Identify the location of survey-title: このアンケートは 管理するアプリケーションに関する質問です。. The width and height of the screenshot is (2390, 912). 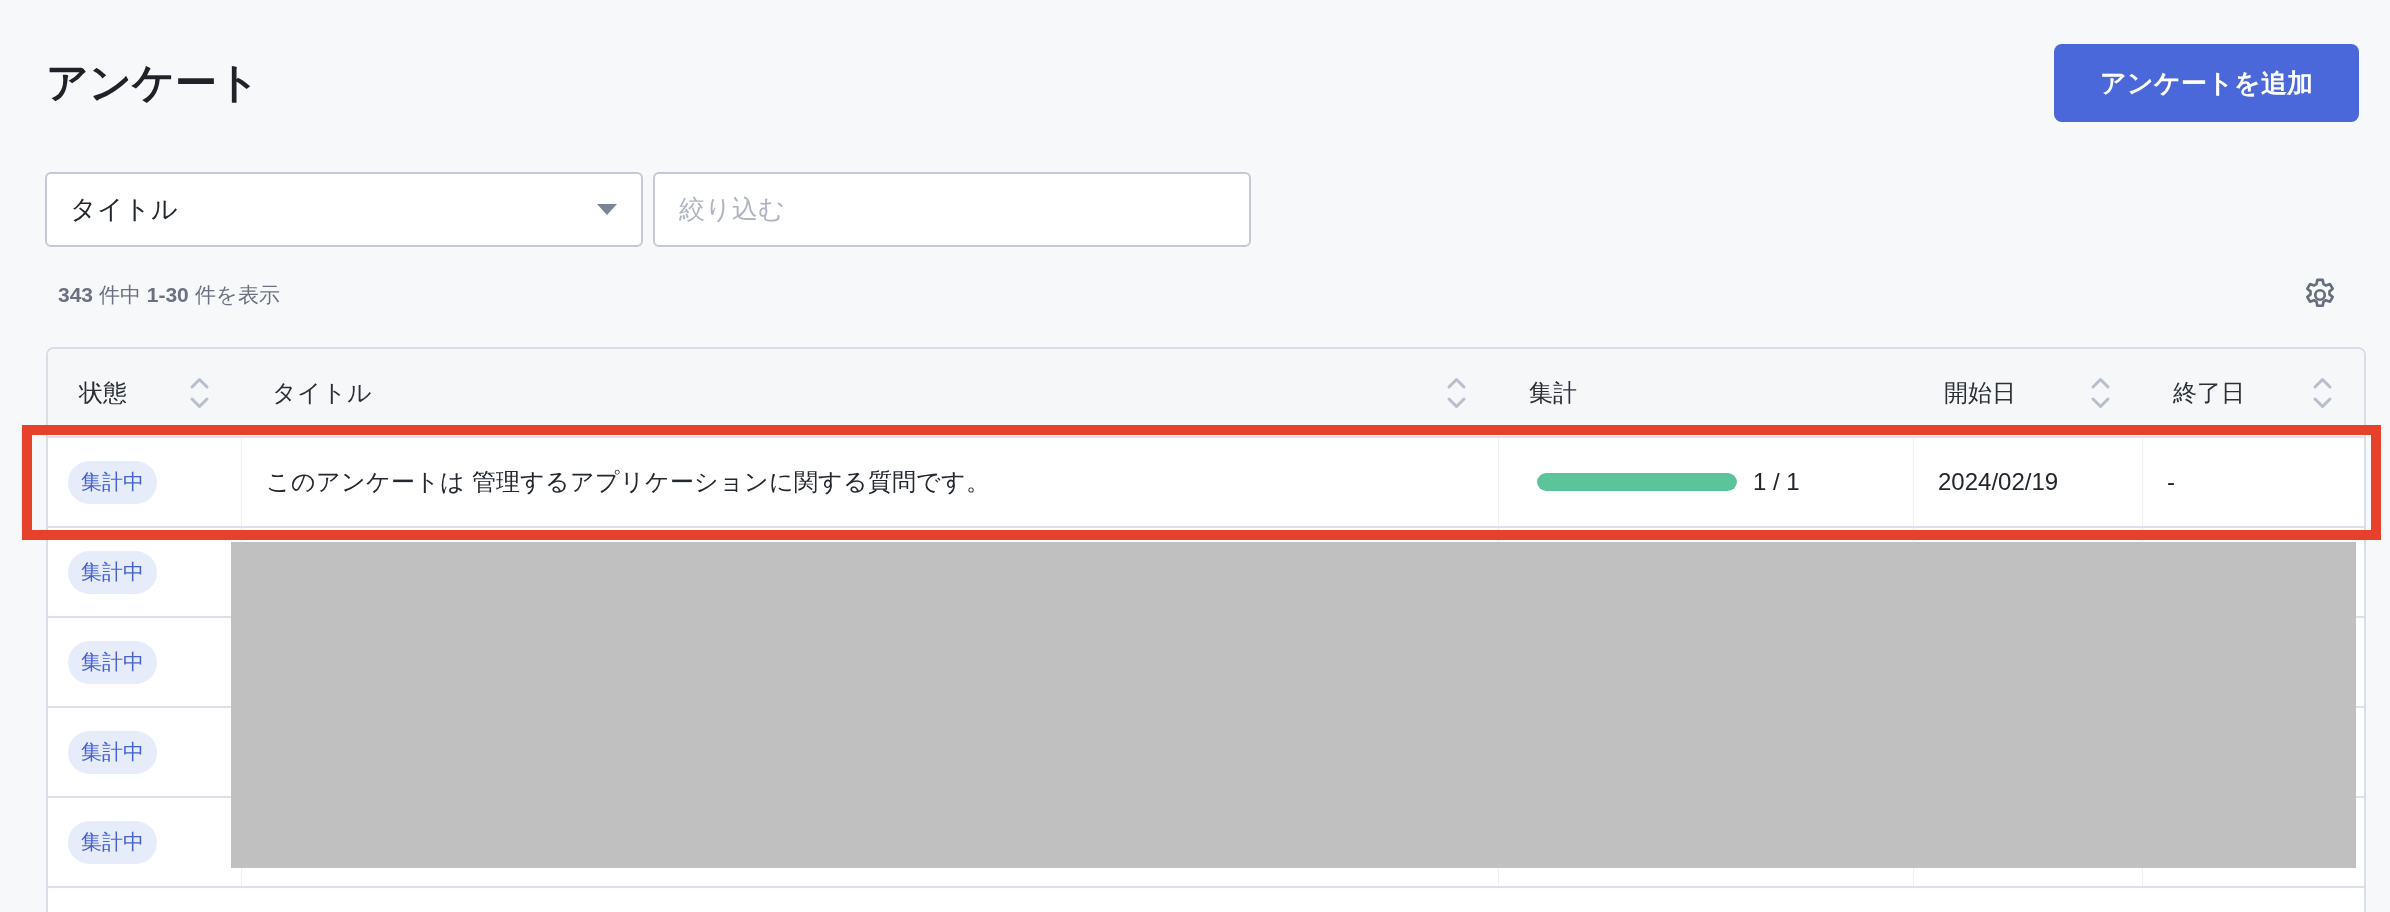
(628, 482).